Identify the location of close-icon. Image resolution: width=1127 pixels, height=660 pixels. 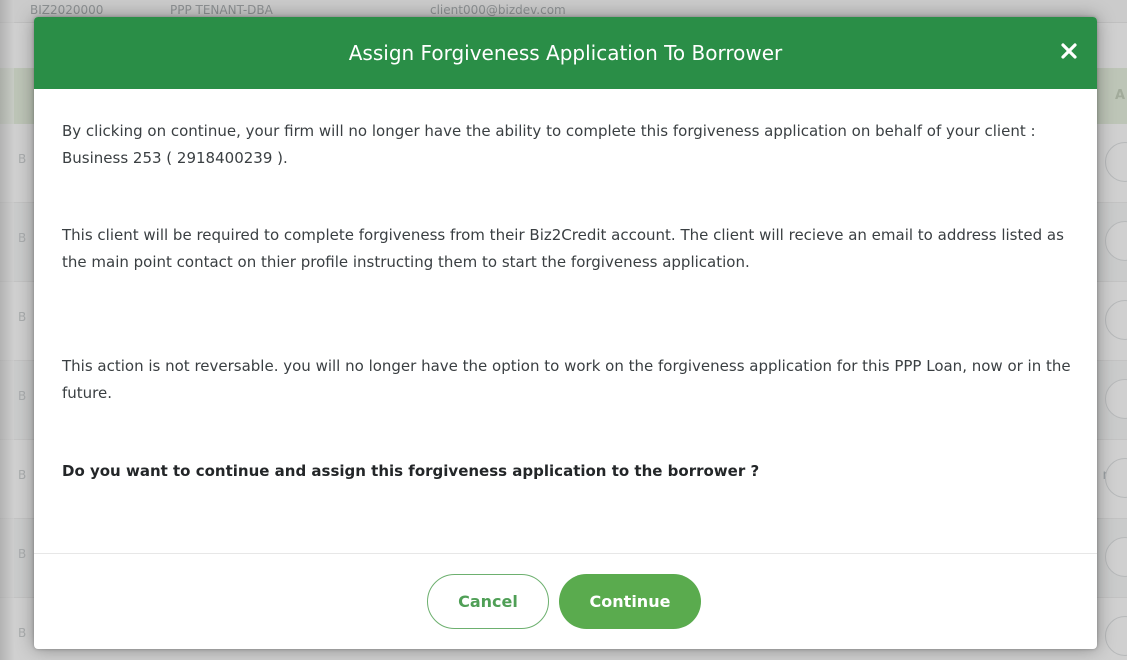
(1069, 51).